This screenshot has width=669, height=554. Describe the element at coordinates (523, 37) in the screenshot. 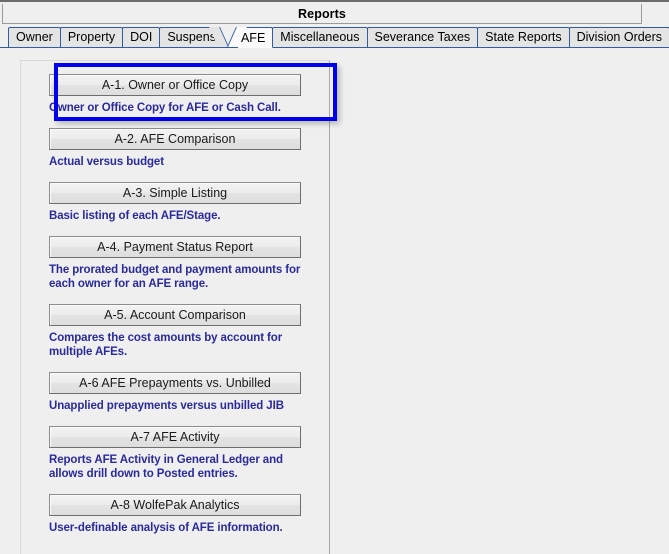

I see `tab-state-reports: State Reports` at that location.